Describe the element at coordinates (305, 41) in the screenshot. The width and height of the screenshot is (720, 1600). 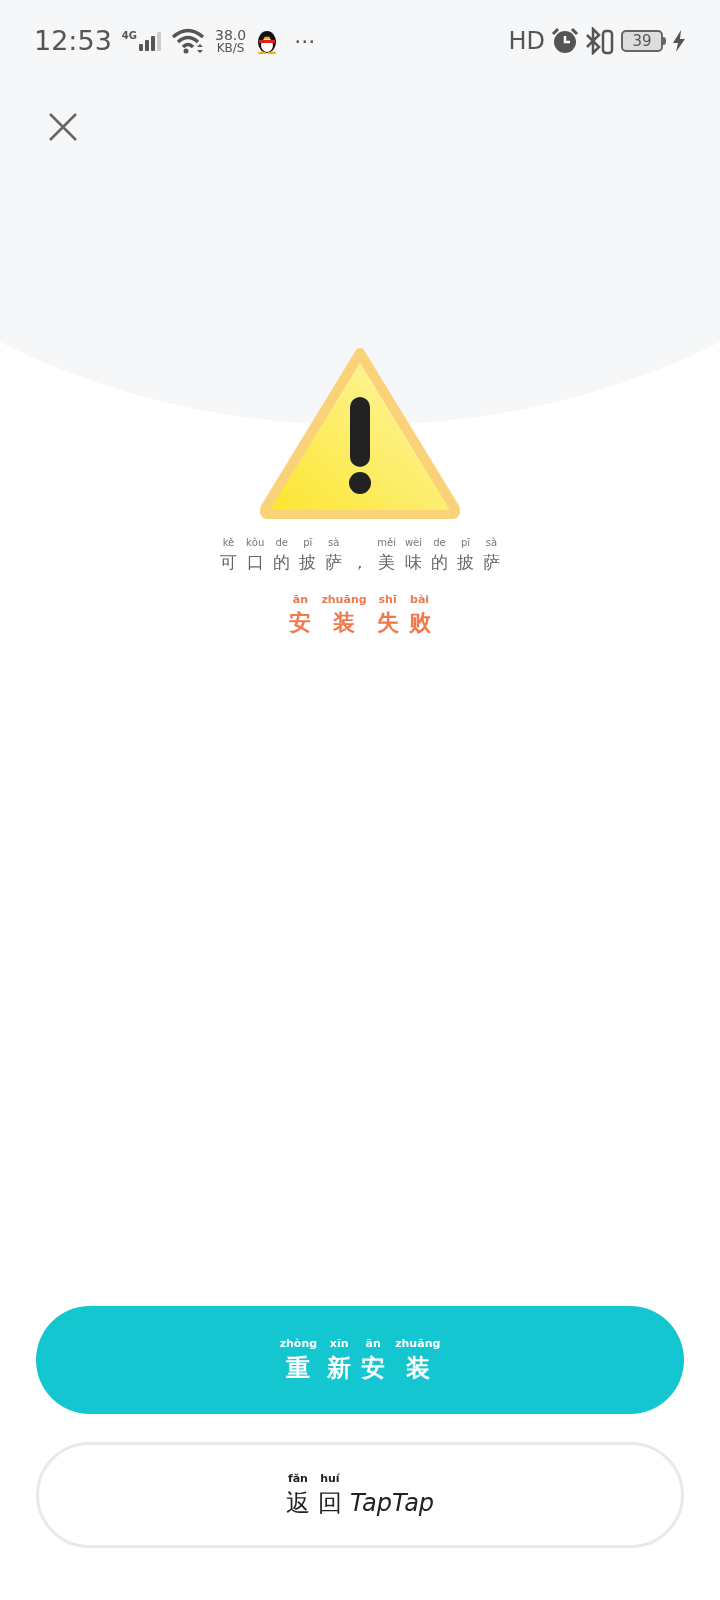
I see `more-indicator: ···` at that location.